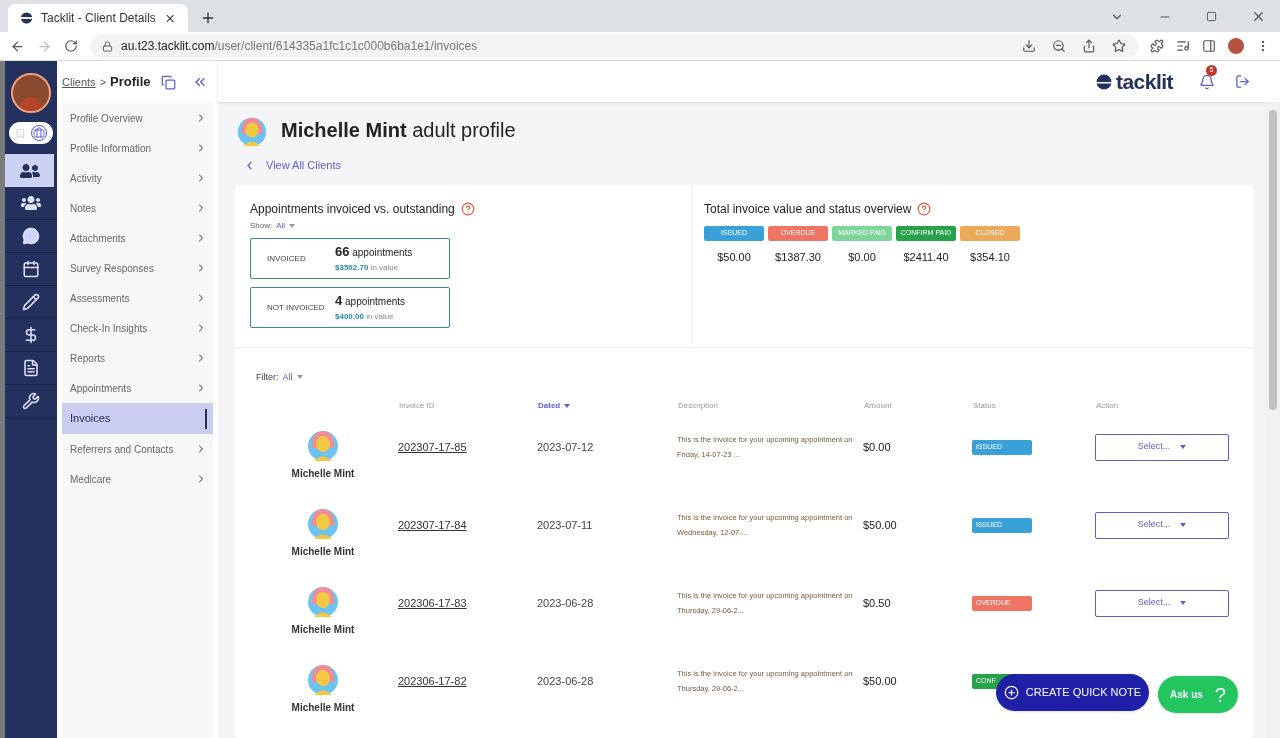 The width and height of the screenshot is (1280, 738). I want to click on logo-text: tacklit, so click(1144, 81).